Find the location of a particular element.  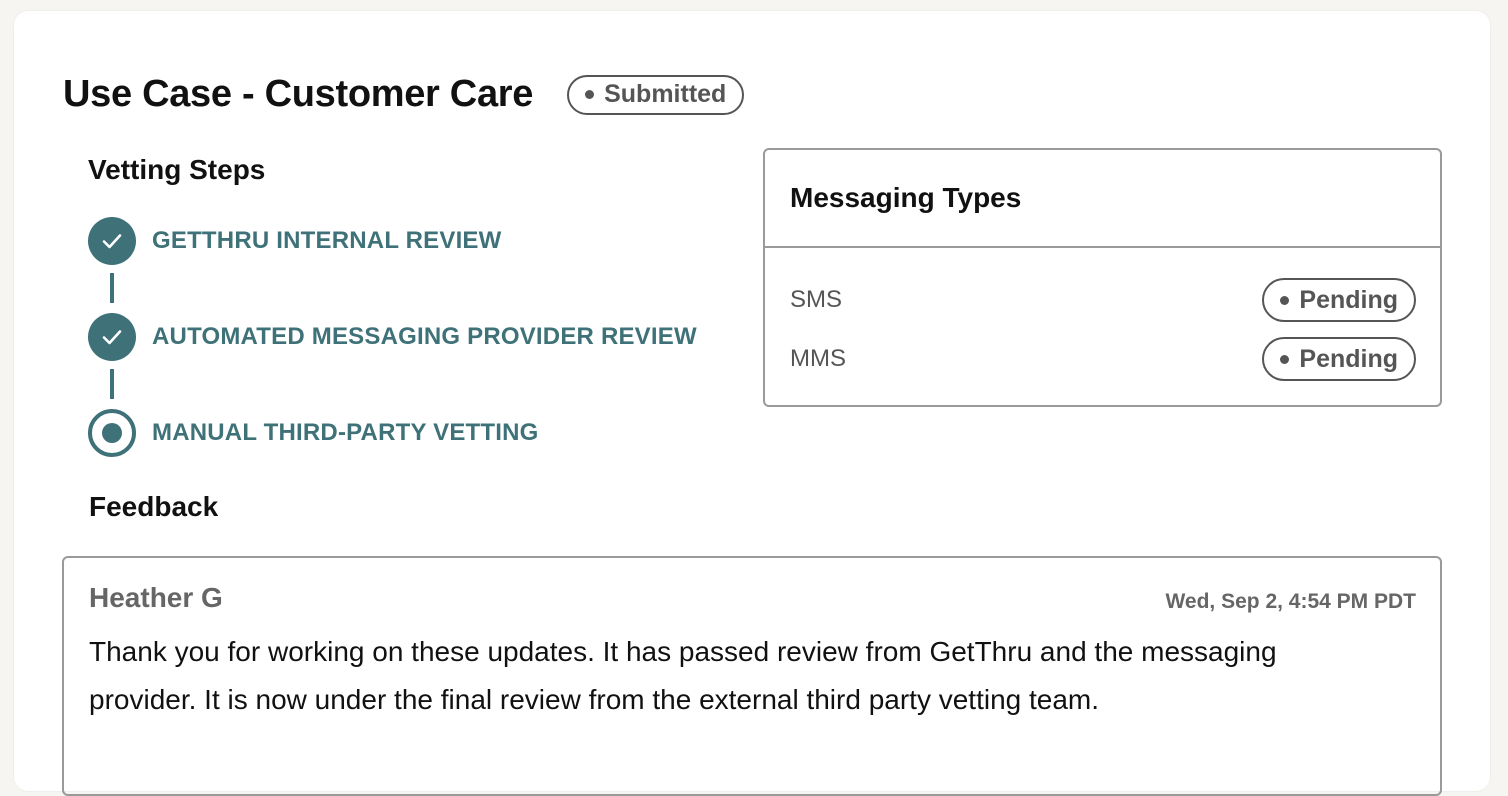

radio-dot-icon is located at coordinates (112, 433).